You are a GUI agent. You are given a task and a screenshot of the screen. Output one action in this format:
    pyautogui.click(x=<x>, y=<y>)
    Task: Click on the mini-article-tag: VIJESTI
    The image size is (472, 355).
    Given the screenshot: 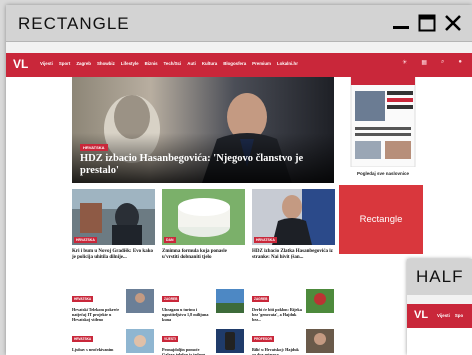 What is the action you would take?
    pyautogui.click(x=170, y=339)
    